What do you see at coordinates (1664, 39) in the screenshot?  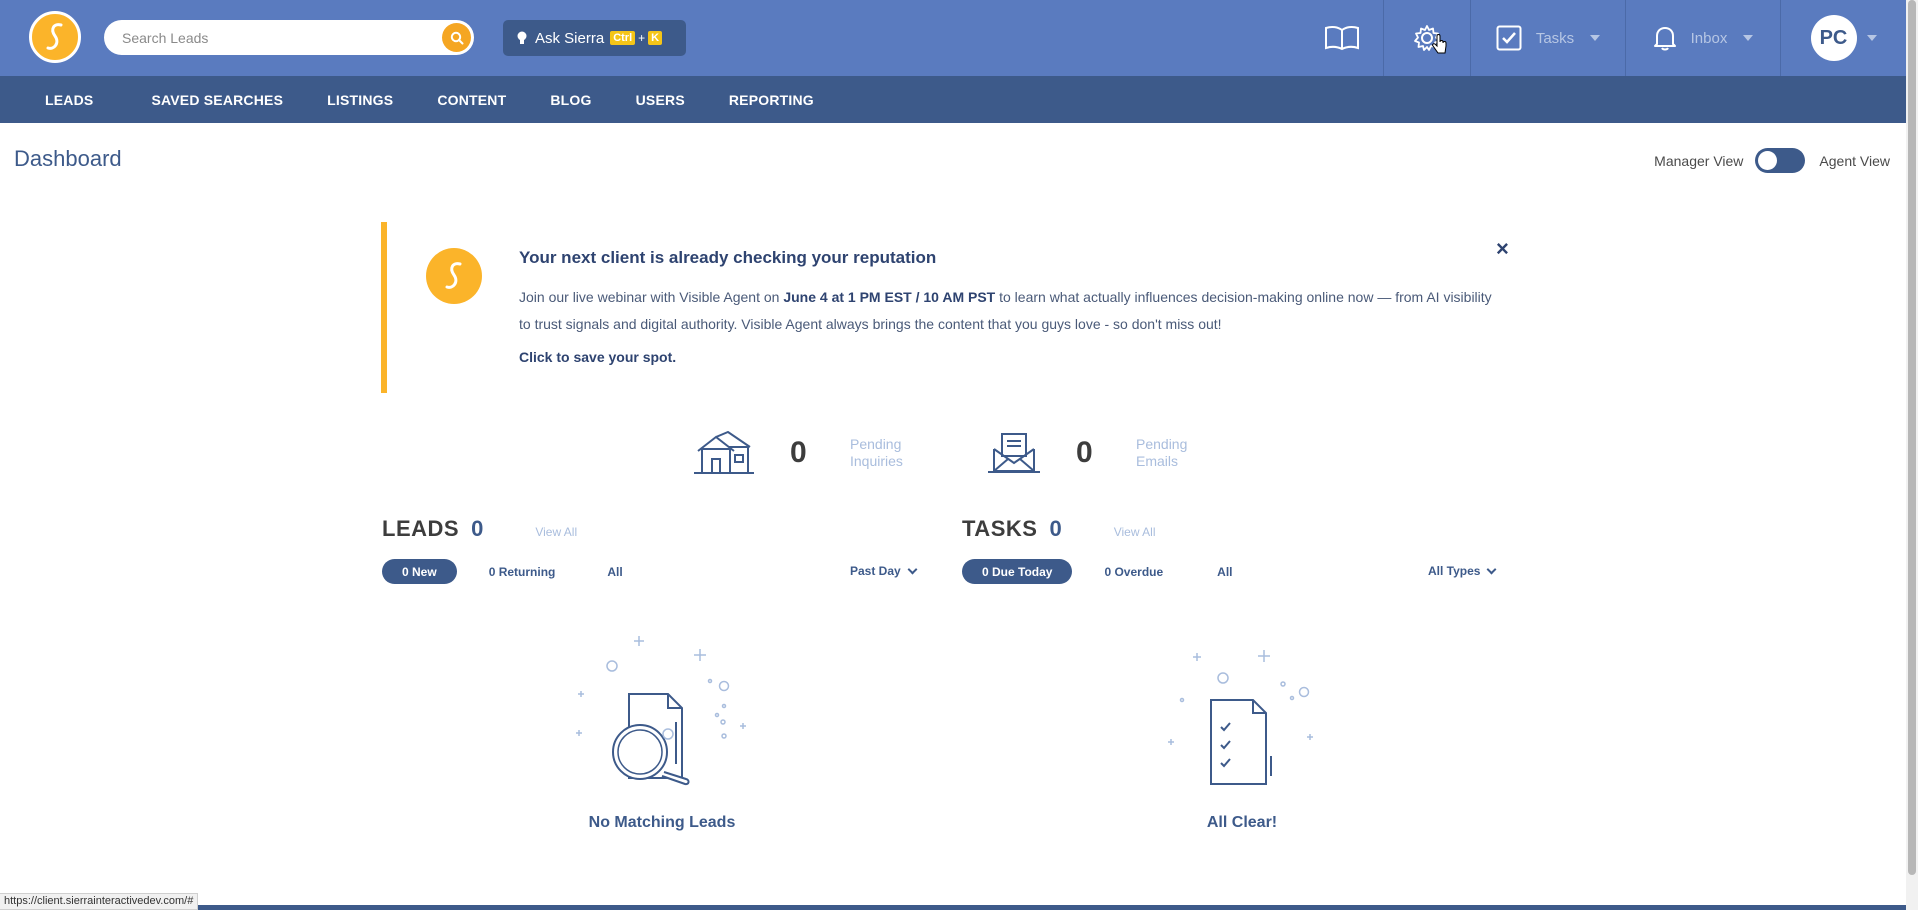 I see `bell-icon` at bounding box center [1664, 39].